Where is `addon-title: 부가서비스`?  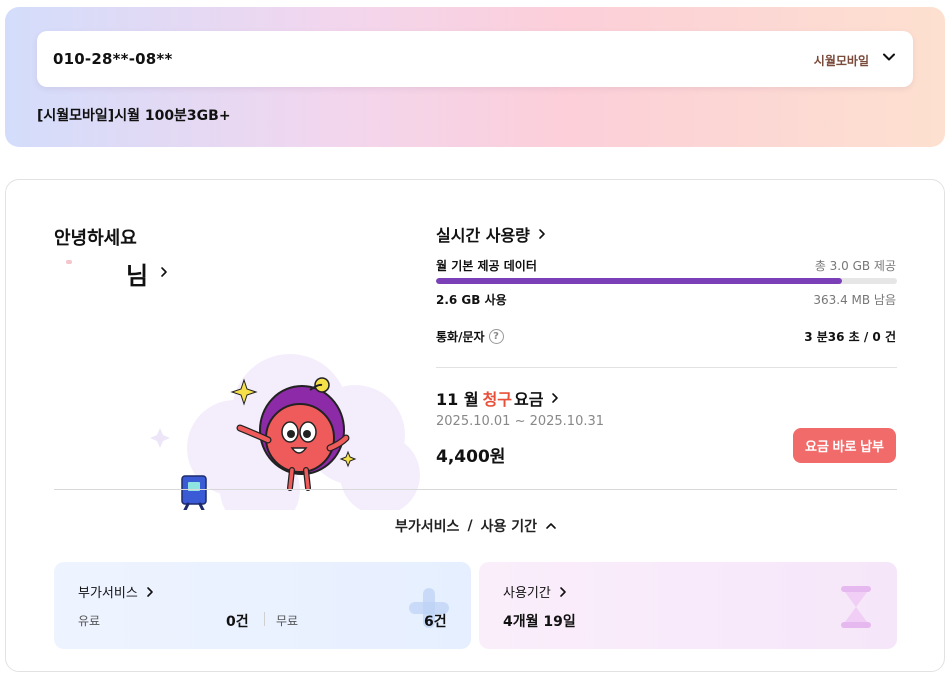 addon-title: 부가서비스 is located at coordinates (108, 593).